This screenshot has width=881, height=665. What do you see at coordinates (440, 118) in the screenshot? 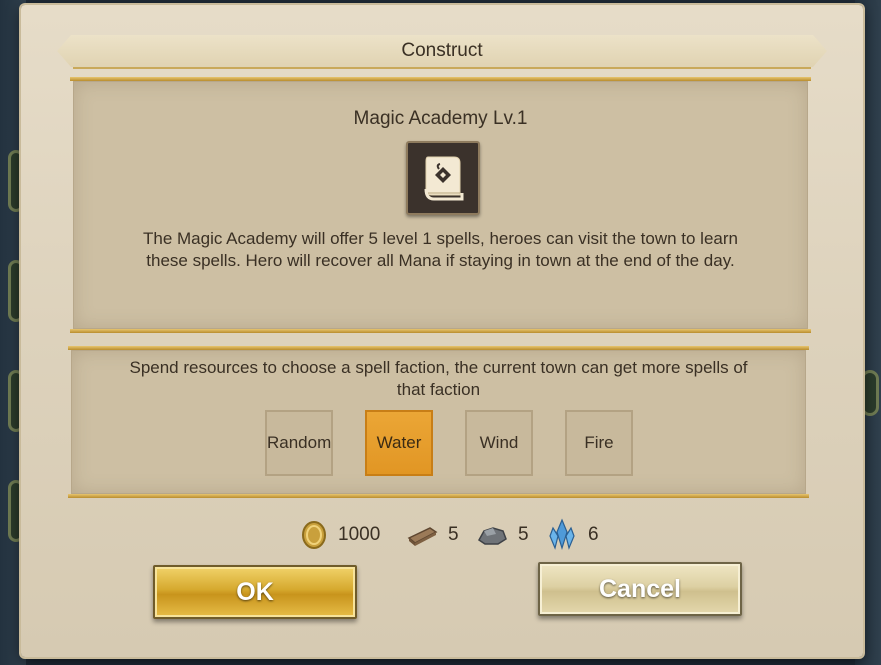
I see `building-name: Magic Academy Lv.1` at bounding box center [440, 118].